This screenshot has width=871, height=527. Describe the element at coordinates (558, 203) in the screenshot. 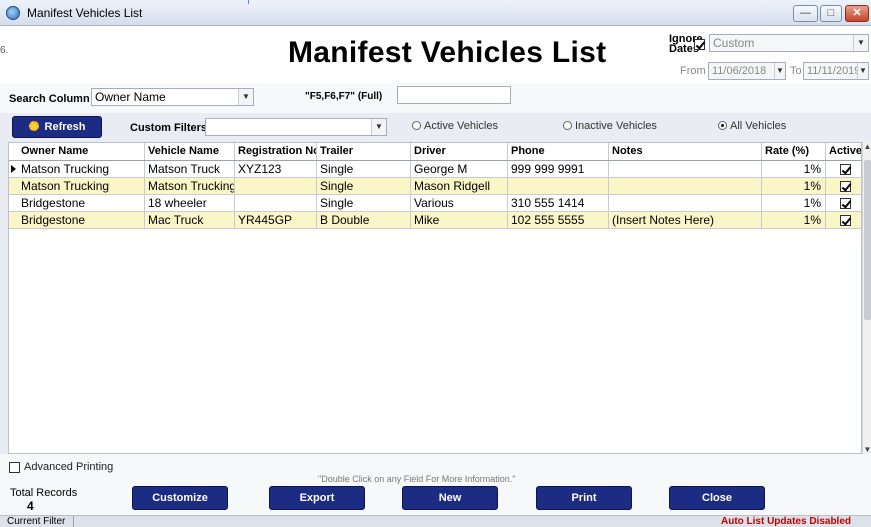

I see `cell-phone: 310 555 1414` at that location.